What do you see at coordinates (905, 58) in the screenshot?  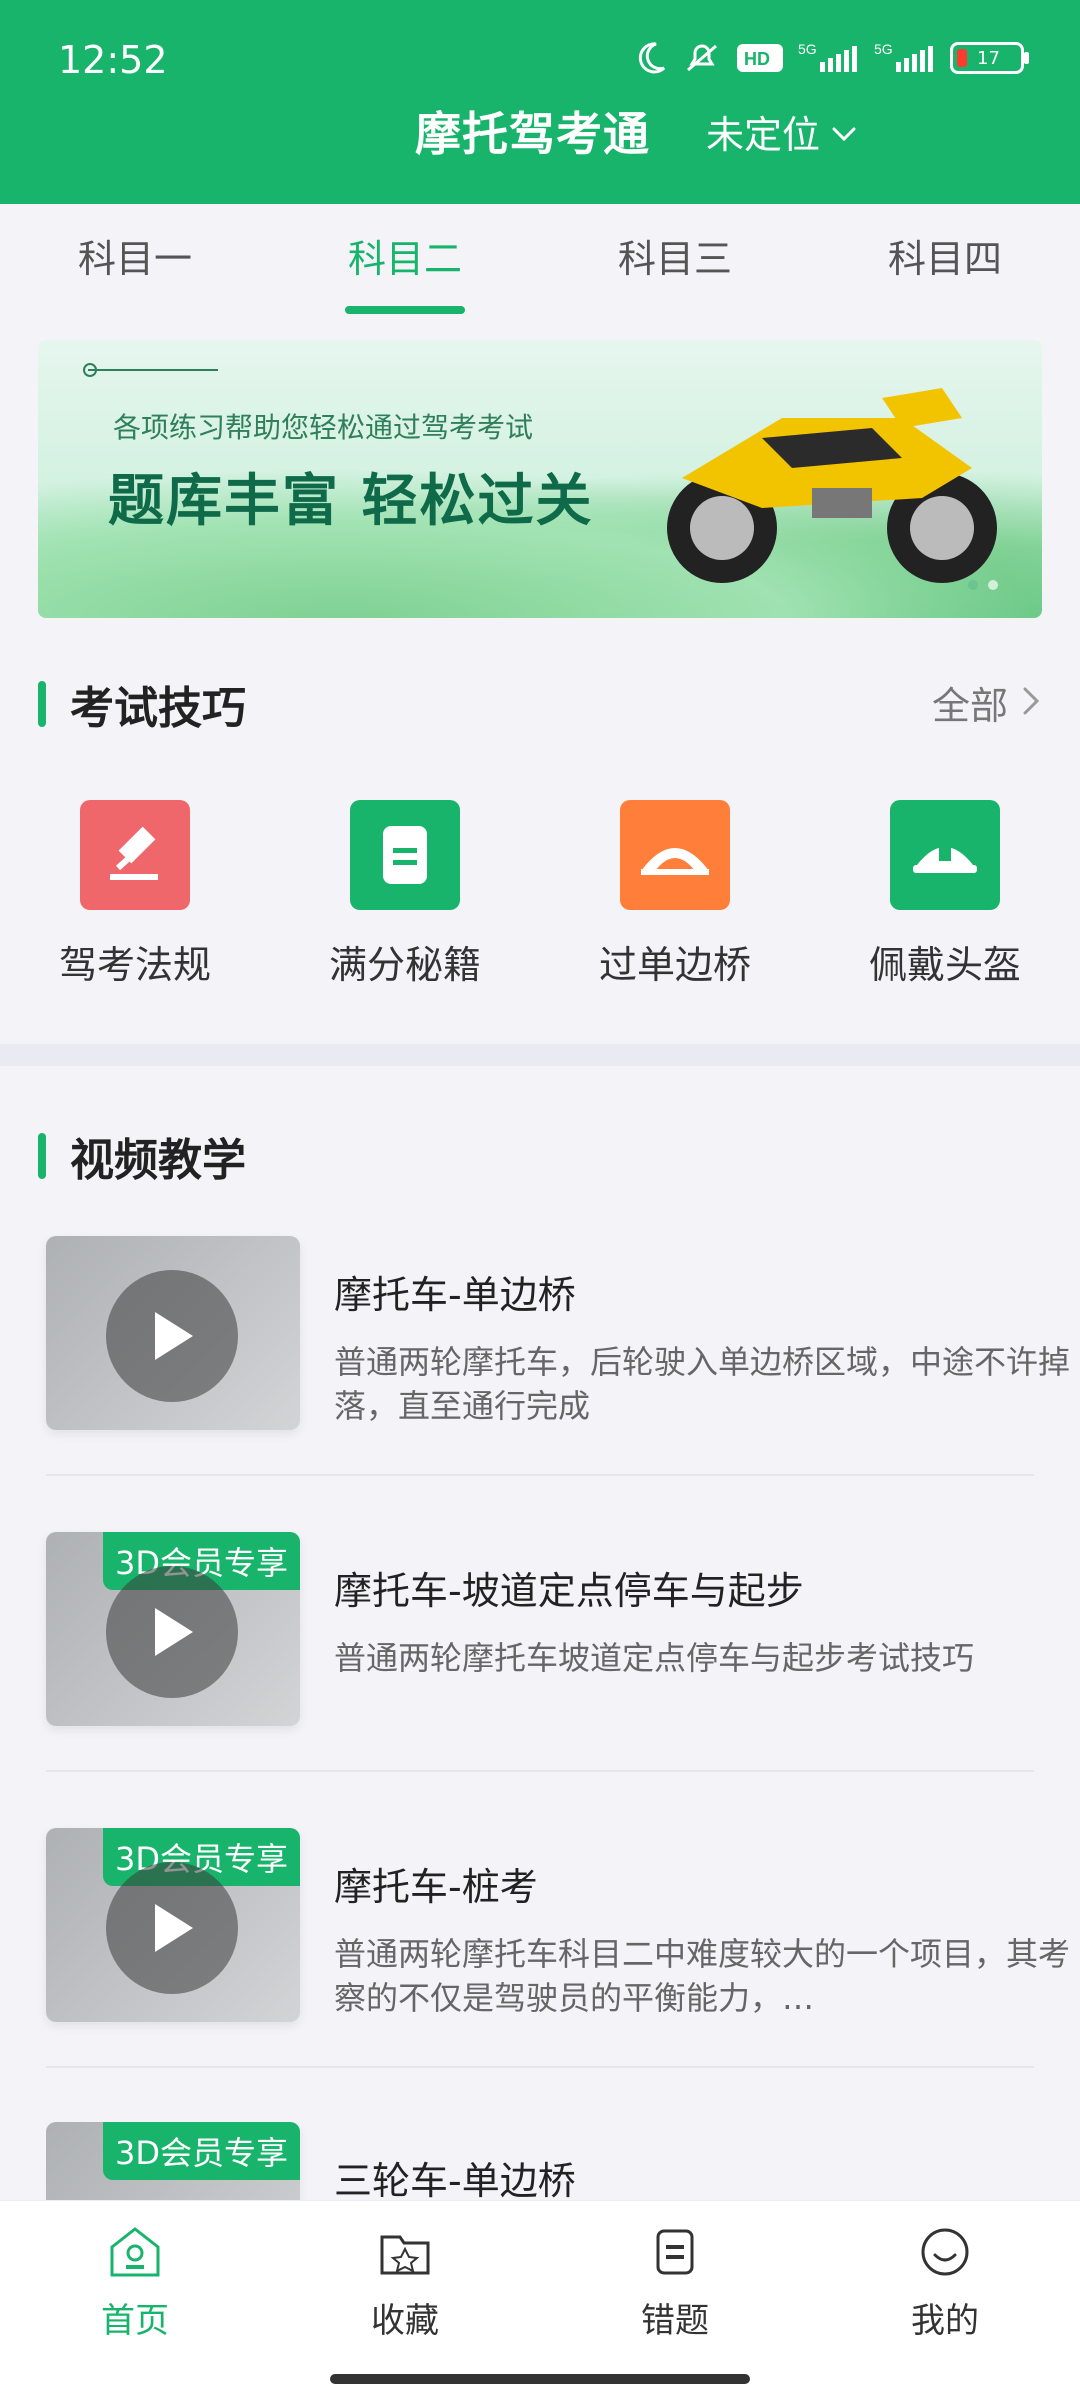 I see `signal-5g-icon-2: 5G` at bounding box center [905, 58].